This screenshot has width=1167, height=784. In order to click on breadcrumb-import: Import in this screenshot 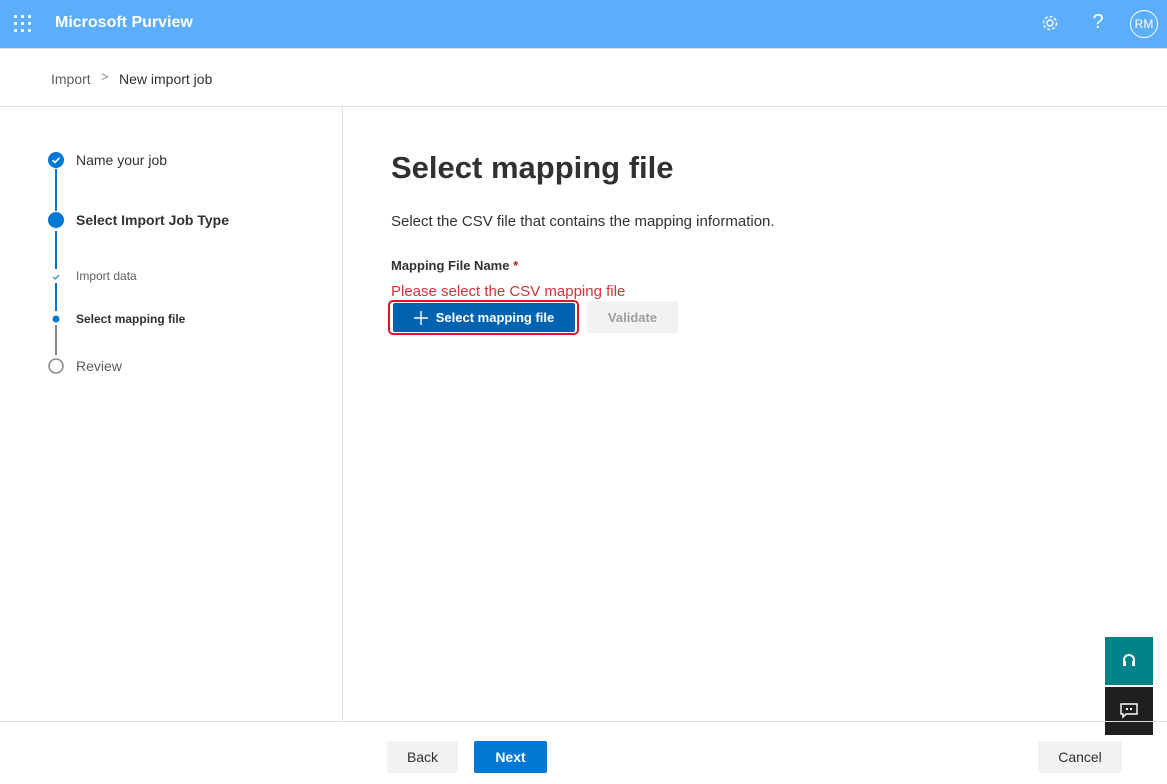, I will do `click(71, 79)`.